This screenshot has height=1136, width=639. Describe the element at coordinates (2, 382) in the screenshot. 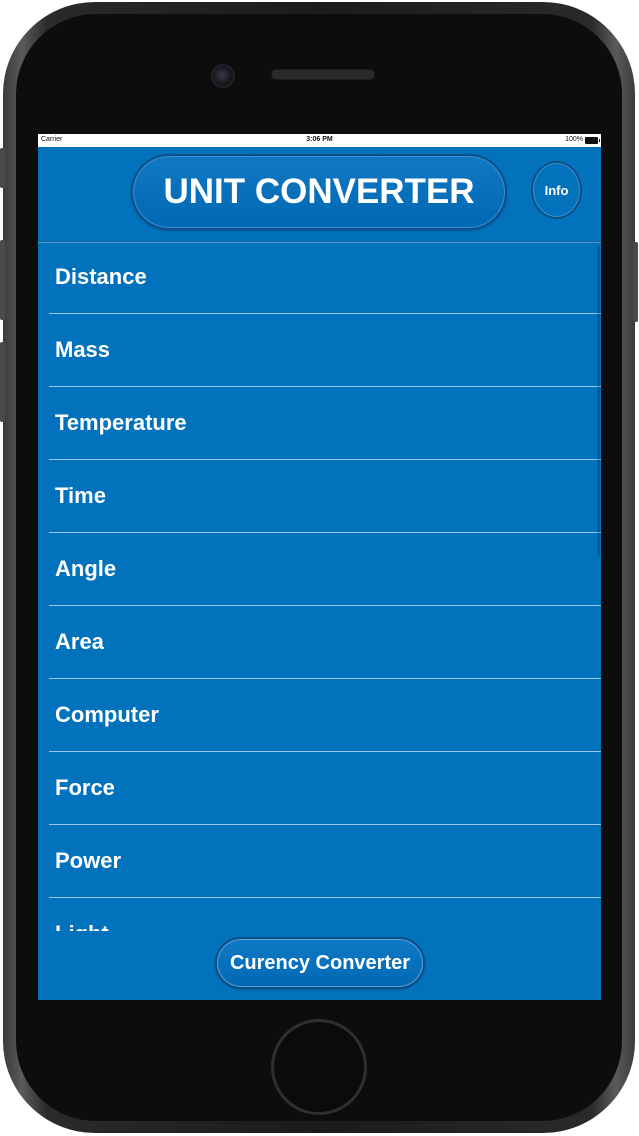

I see `volume-down-button` at that location.